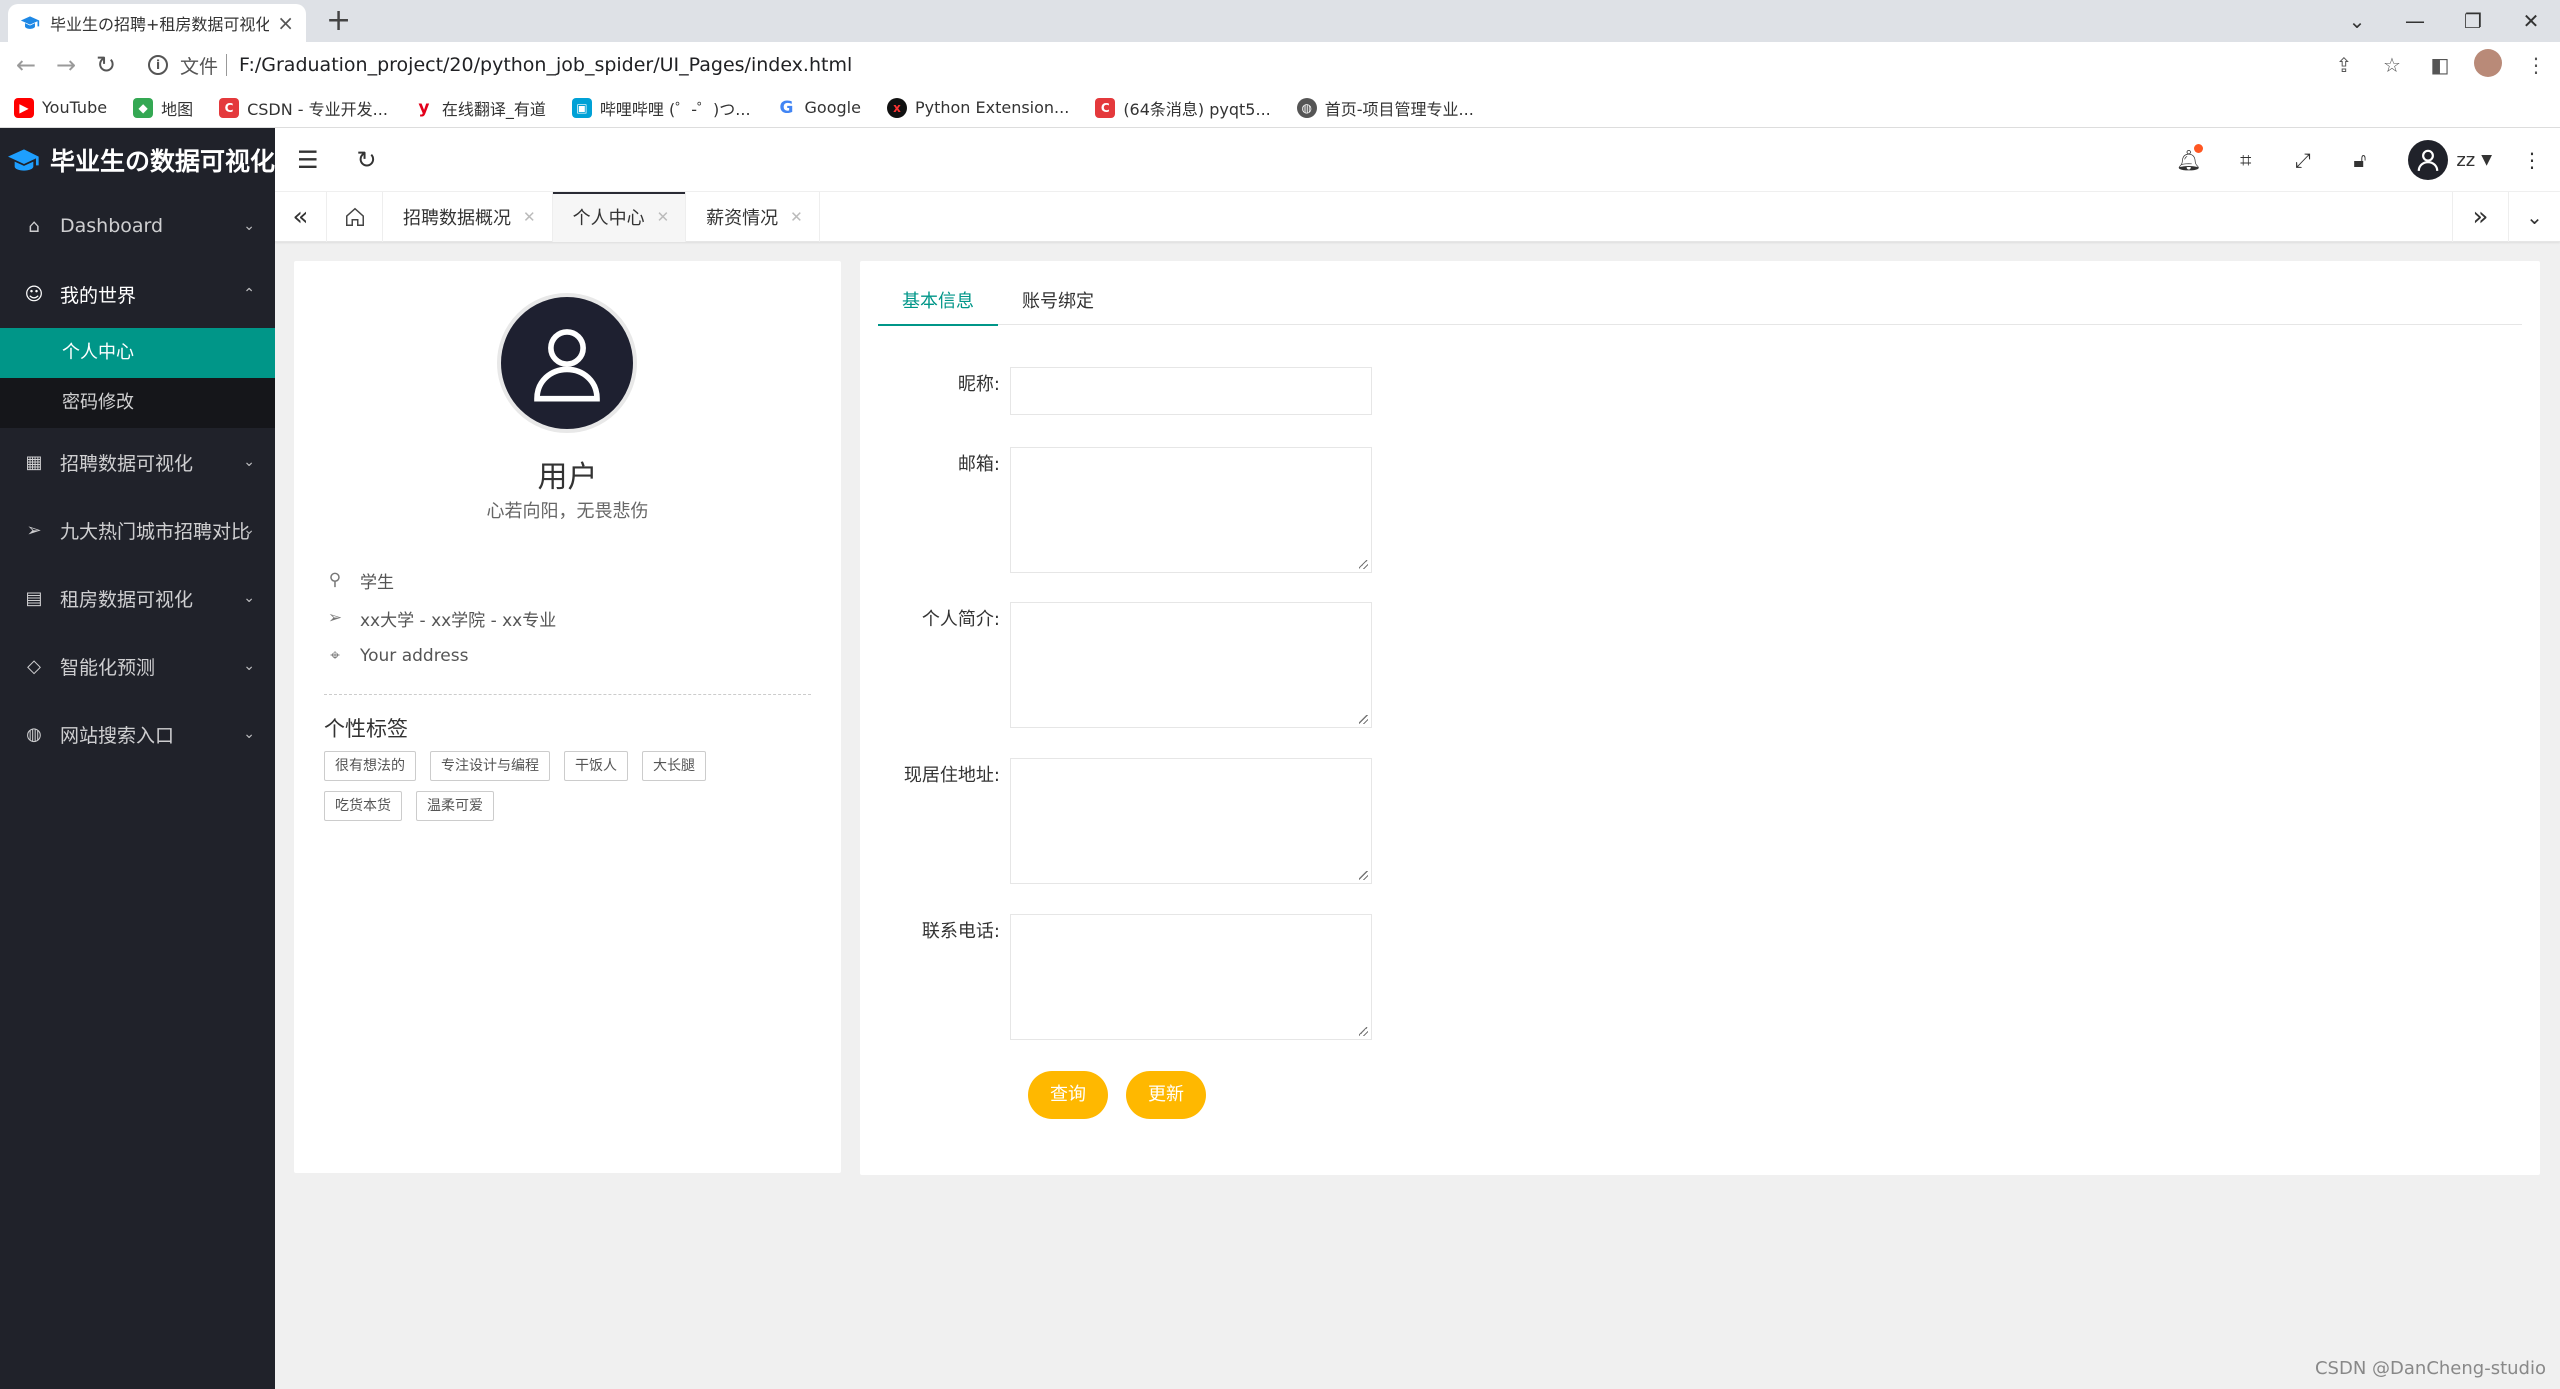  Describe the element at coordinates (2188, 158) in the screenshot. I see `notification-bell-icon: 🔔︎` at that location.